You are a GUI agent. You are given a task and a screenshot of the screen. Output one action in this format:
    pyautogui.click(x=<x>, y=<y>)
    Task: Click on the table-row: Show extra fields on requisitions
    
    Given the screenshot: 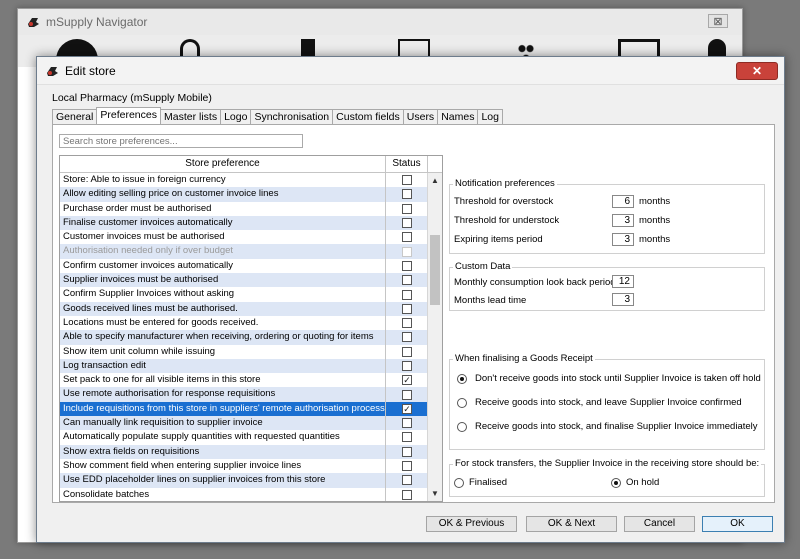 What is the action you would take?
    pyautogui.click(x=244, y=451)
    